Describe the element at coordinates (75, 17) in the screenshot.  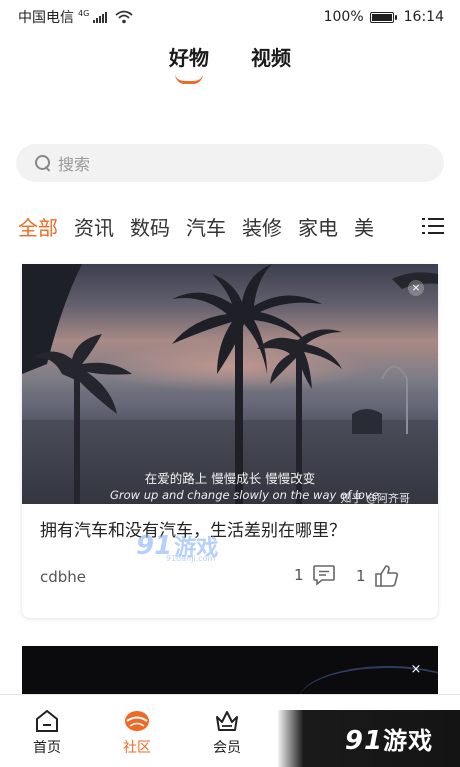
I see `status-left: 中国电信 4G` at that location.